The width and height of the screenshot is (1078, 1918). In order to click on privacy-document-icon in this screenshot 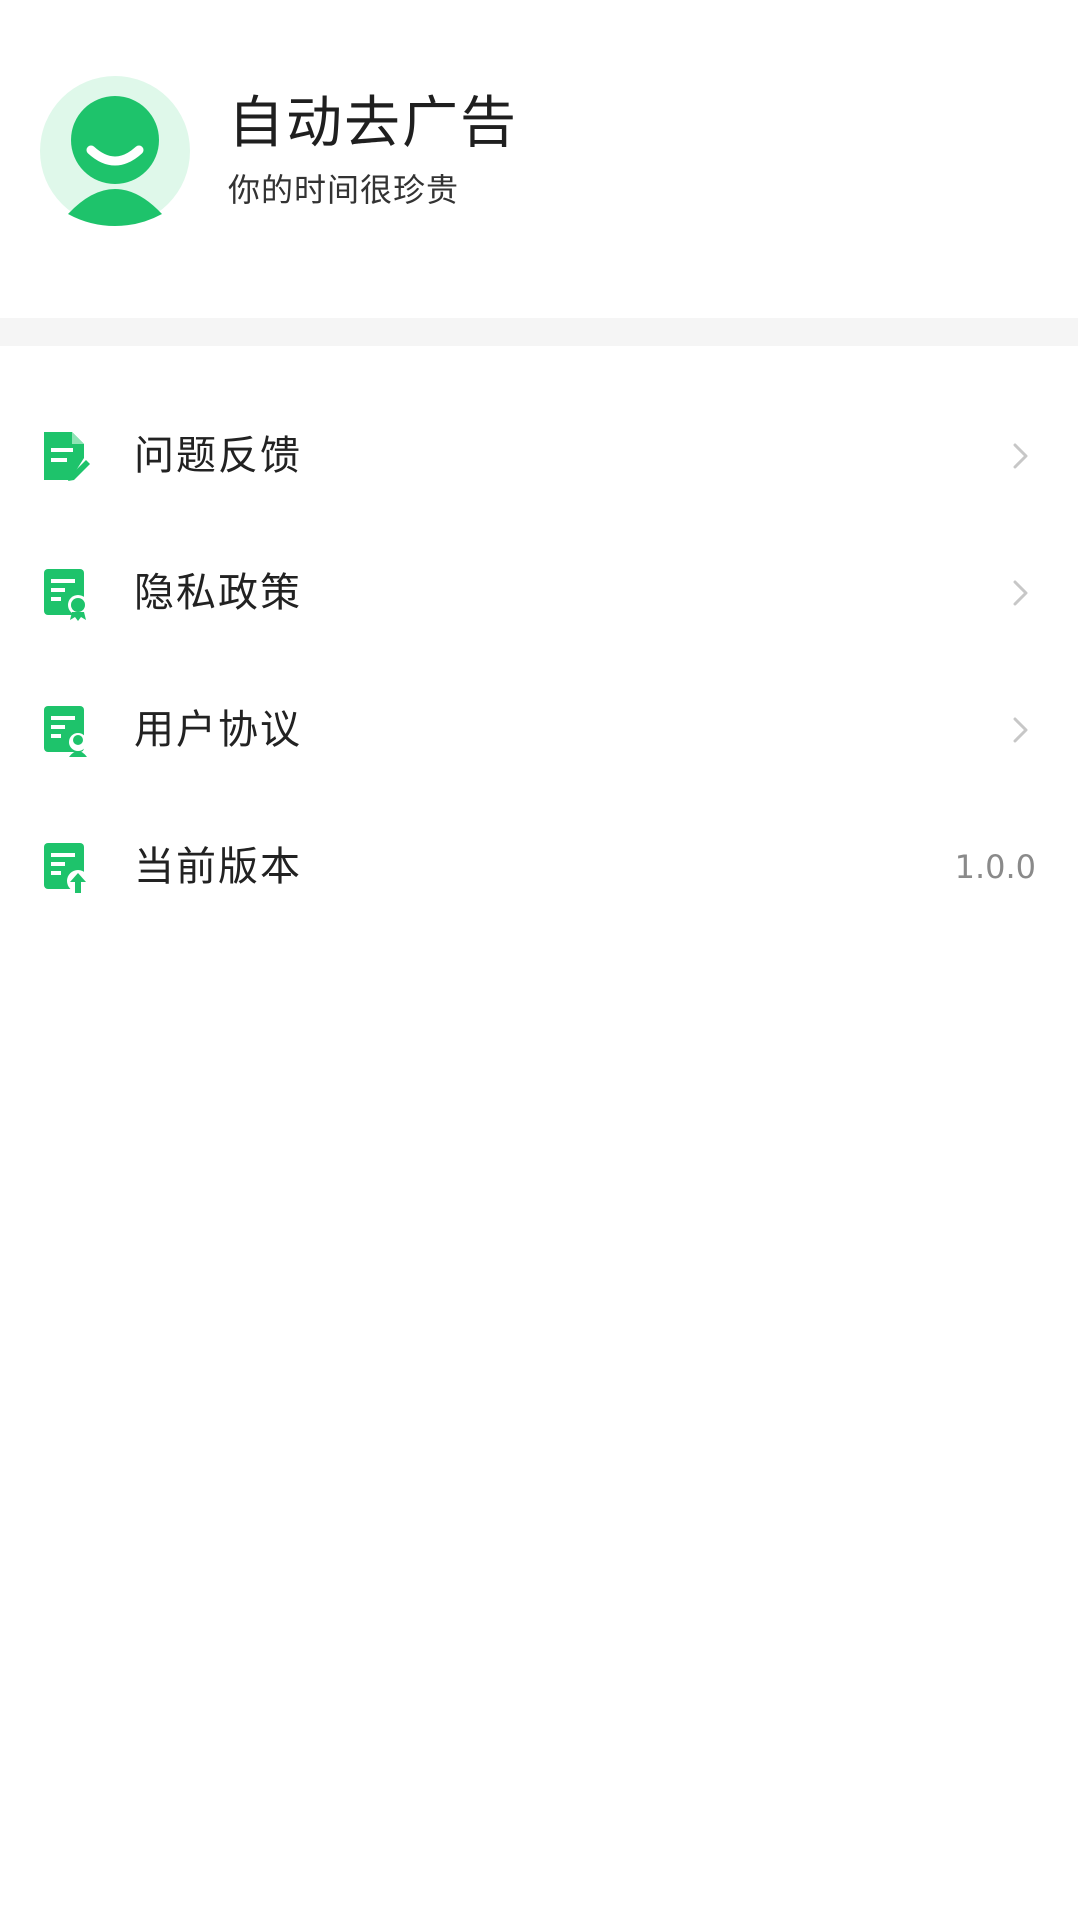, I will do `click(66, 595)`.